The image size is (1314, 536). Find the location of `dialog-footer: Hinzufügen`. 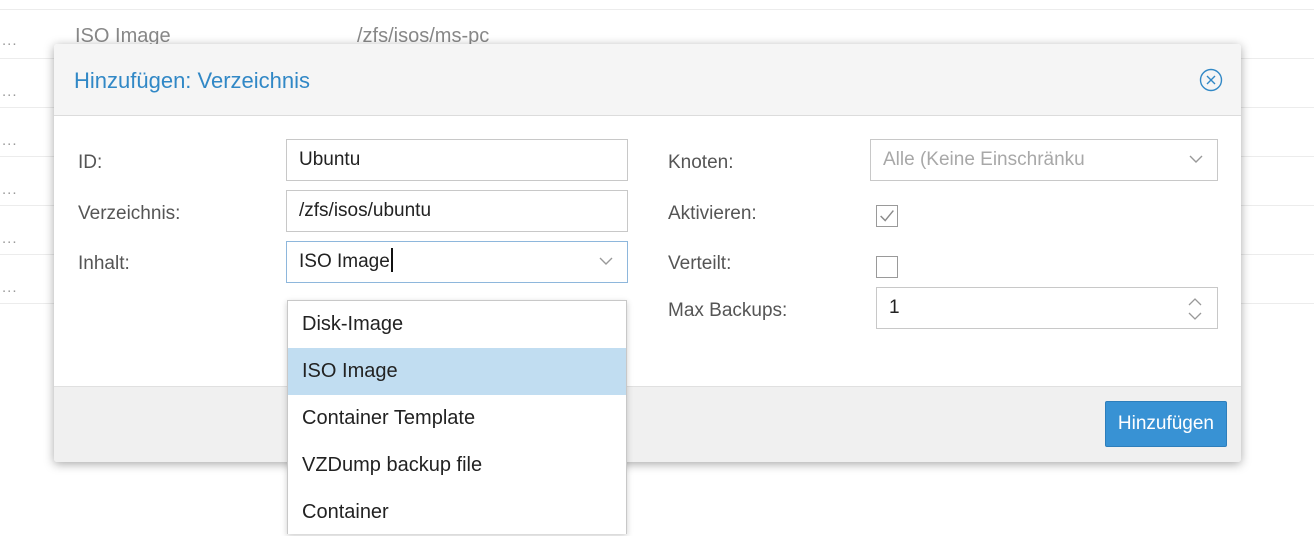

dialog-footer: Hinzufügen is located at coordinates (647, 424).